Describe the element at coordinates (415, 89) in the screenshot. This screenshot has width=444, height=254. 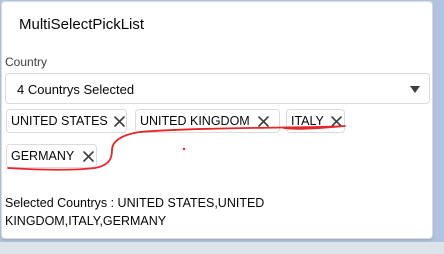
I see `chevron-down-icon` at that location.